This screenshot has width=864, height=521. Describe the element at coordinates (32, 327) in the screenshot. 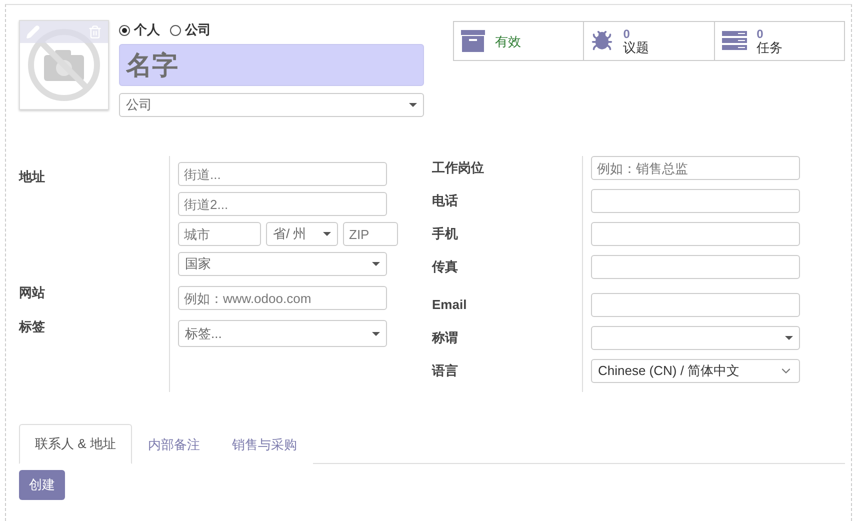

I see `field-label: 标签` at that location.